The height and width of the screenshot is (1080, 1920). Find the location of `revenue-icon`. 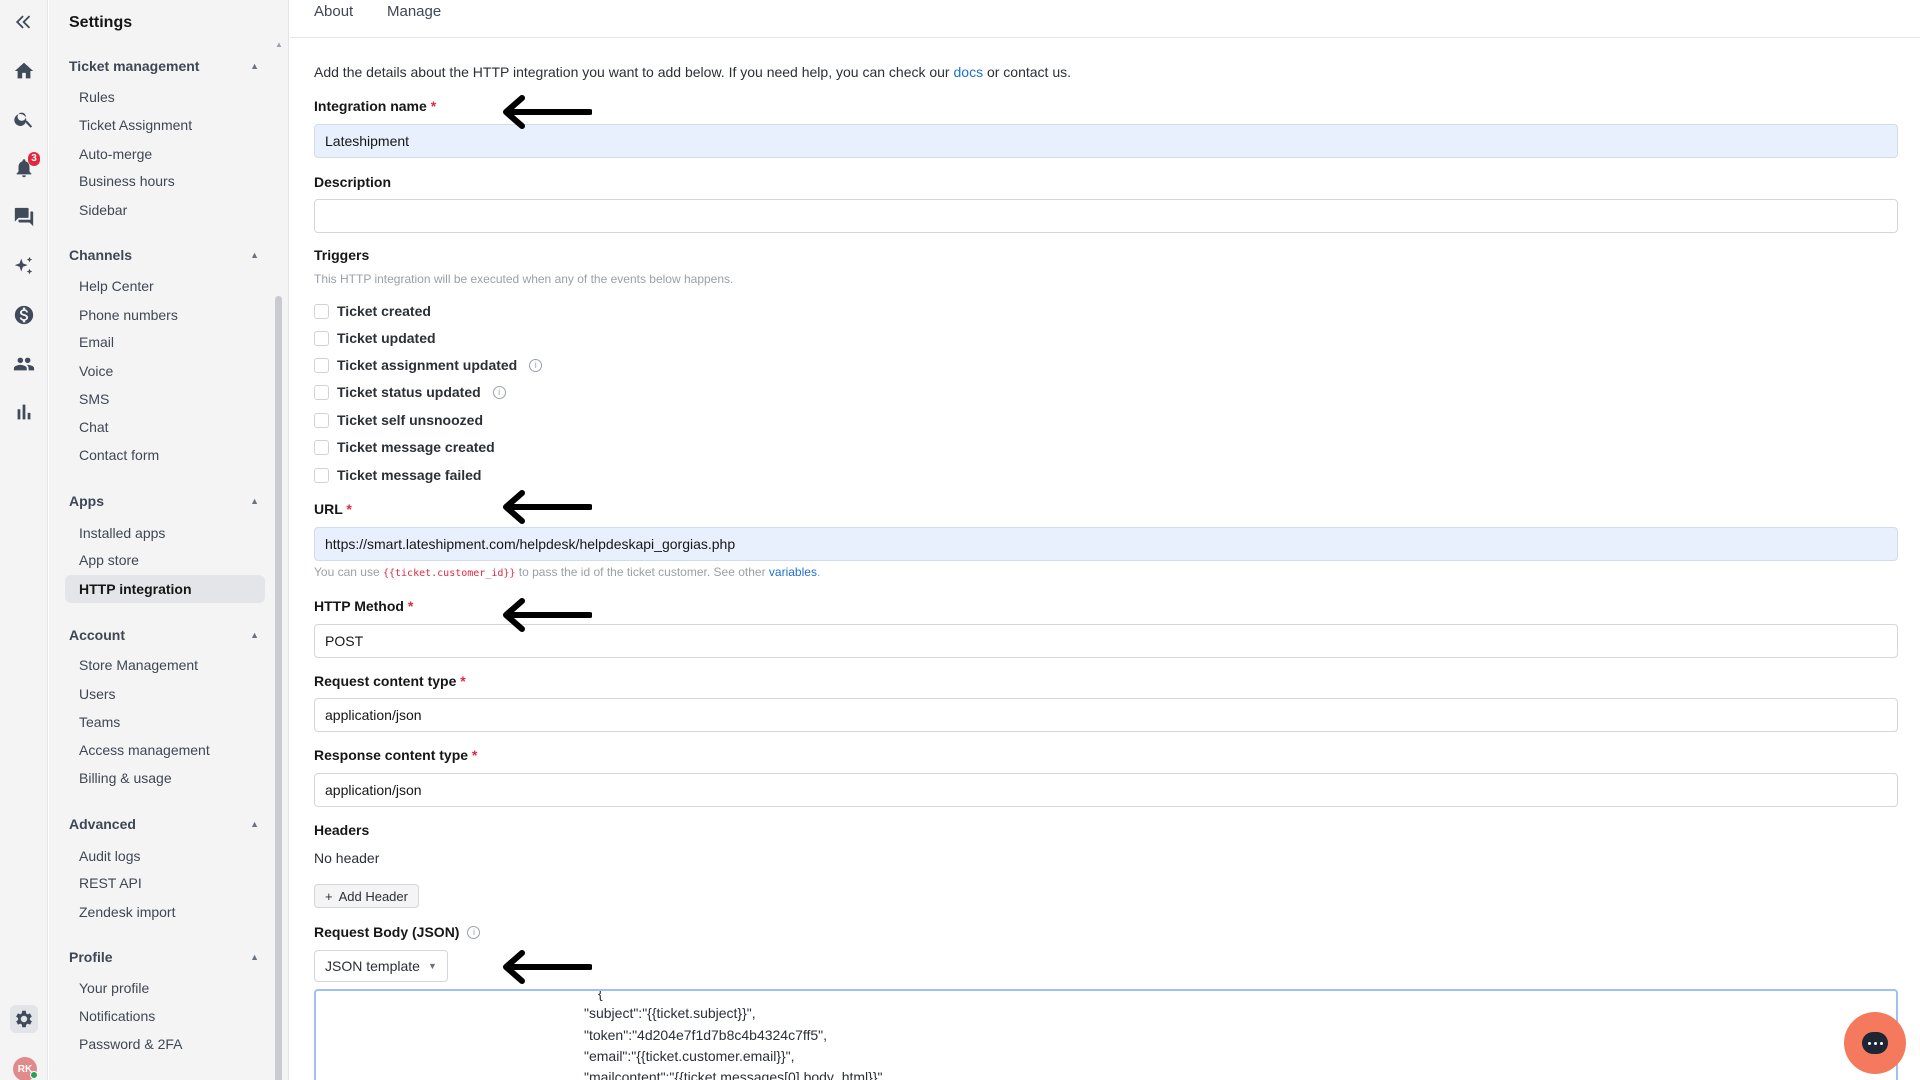

revenue-icon is located at coordinates (24, 315).